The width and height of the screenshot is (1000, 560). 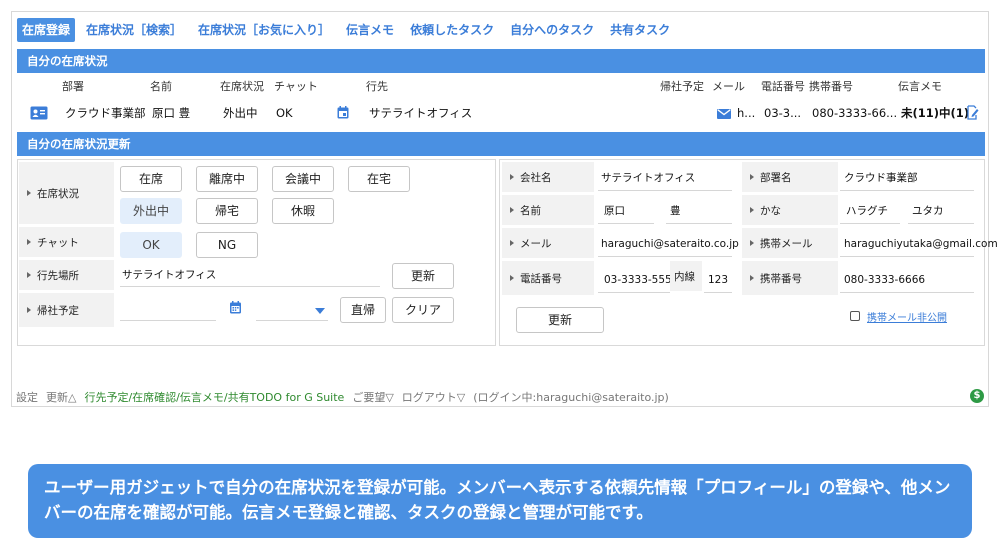 I want to click on label-dept: 部署名, so click(x=790, y=177).